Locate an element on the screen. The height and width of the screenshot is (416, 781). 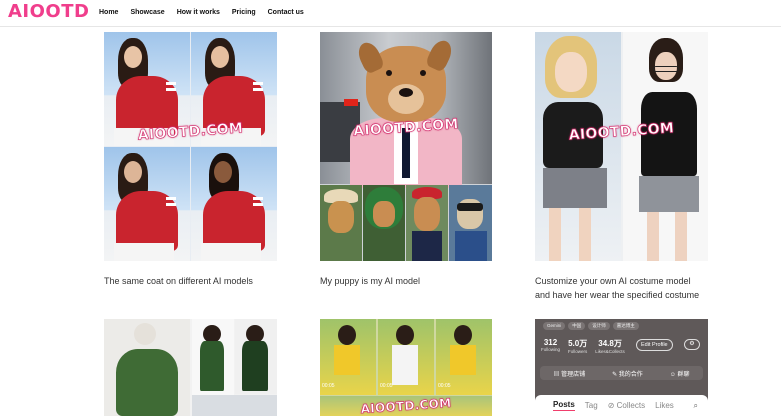
action-manage-shop: ▤ 管理店铺 is located at coordinates (569, 373).